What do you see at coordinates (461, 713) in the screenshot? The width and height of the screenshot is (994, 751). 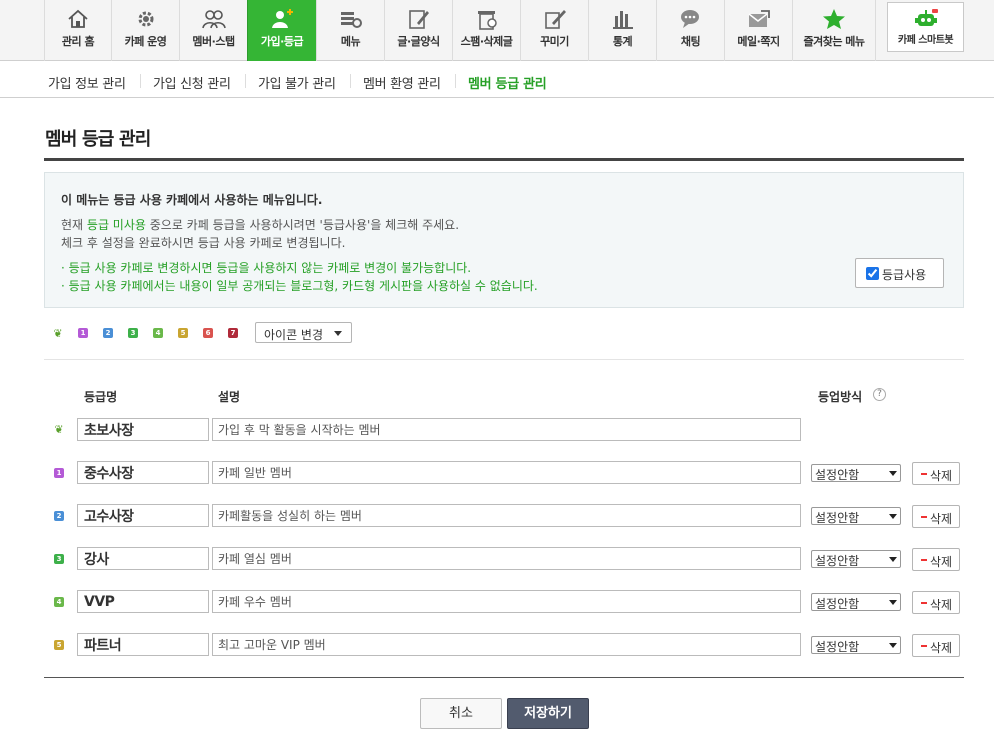 I see `cancel-button: 취소` at bounding box center [461, 713].